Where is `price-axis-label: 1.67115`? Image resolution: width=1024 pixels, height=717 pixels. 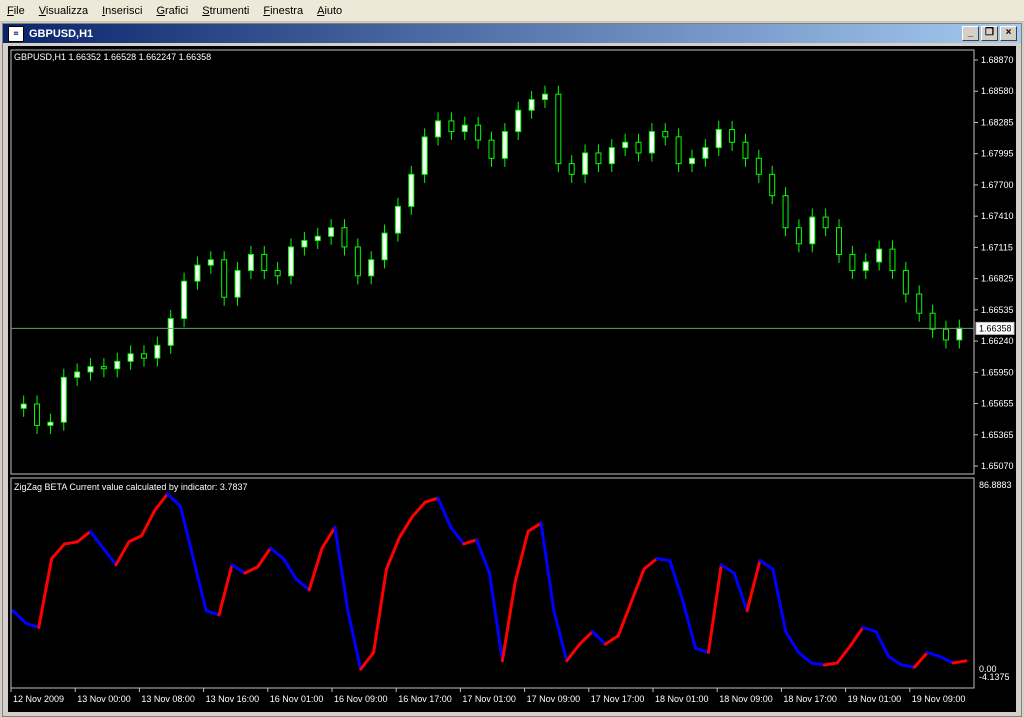 price-axis-label: 1.67115 is located at coordinates (997, 247).